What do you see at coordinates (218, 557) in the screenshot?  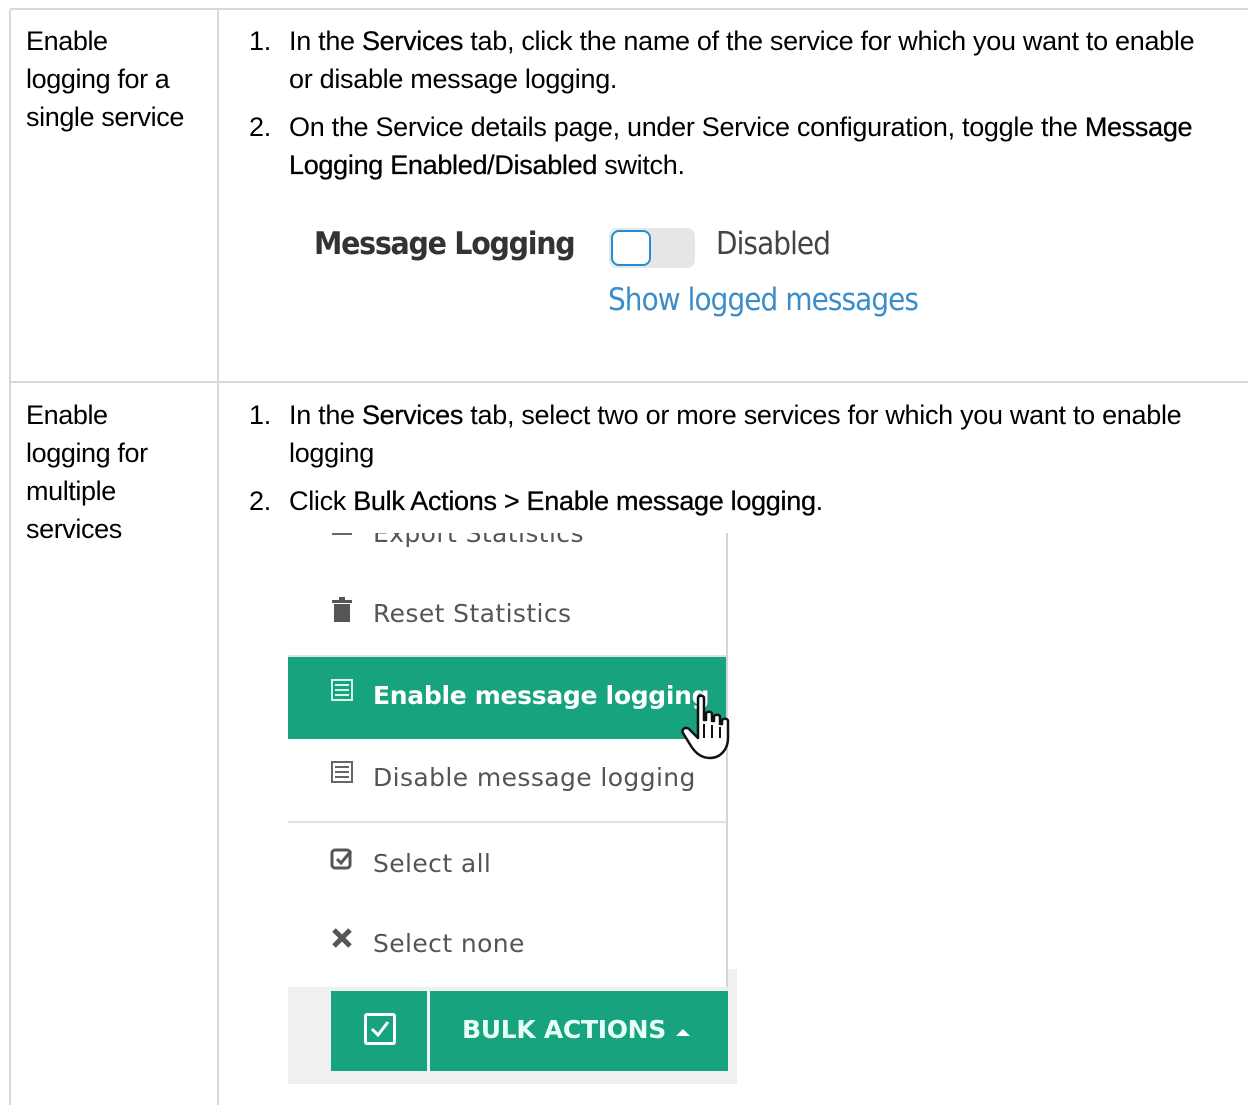 I see `table-column-divider` at bounding box center [218, 557].